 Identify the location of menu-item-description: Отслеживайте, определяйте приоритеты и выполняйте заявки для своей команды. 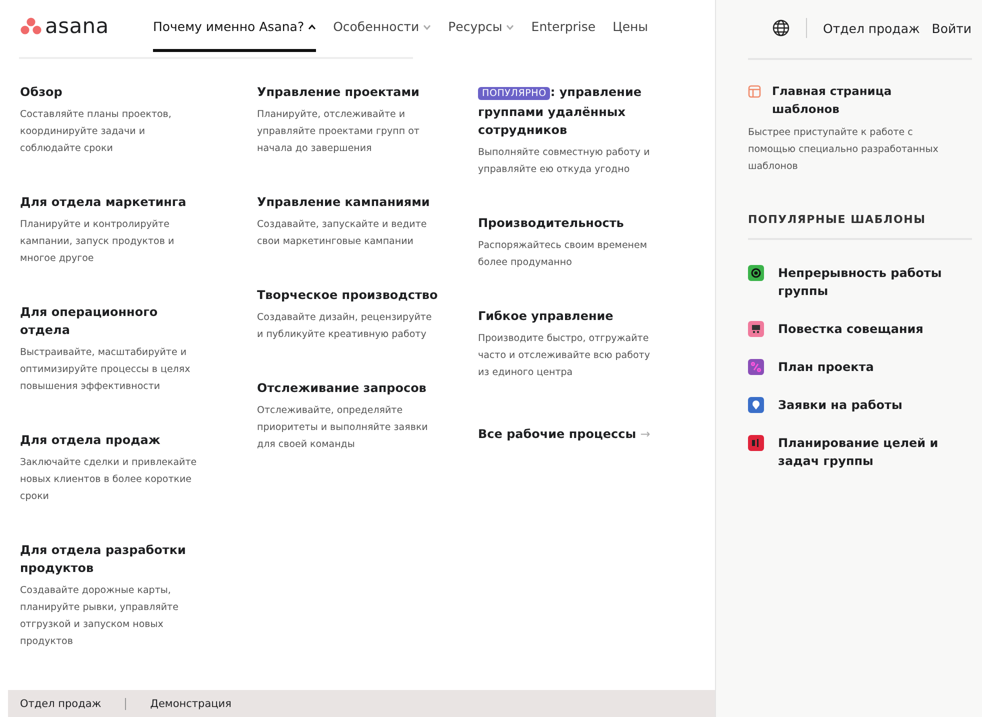
(343, 428).